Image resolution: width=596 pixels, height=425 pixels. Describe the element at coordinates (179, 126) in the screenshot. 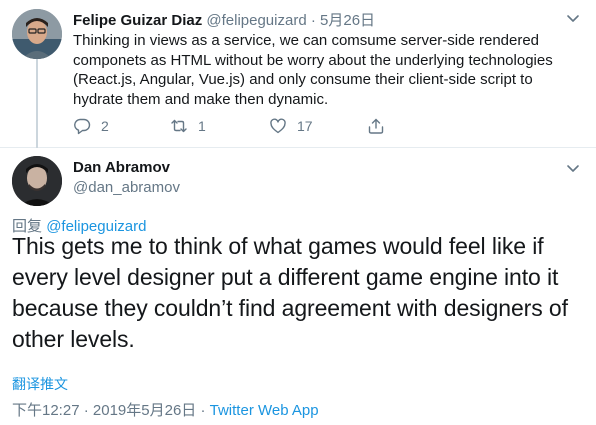

I see `retweet-icon` at that location.